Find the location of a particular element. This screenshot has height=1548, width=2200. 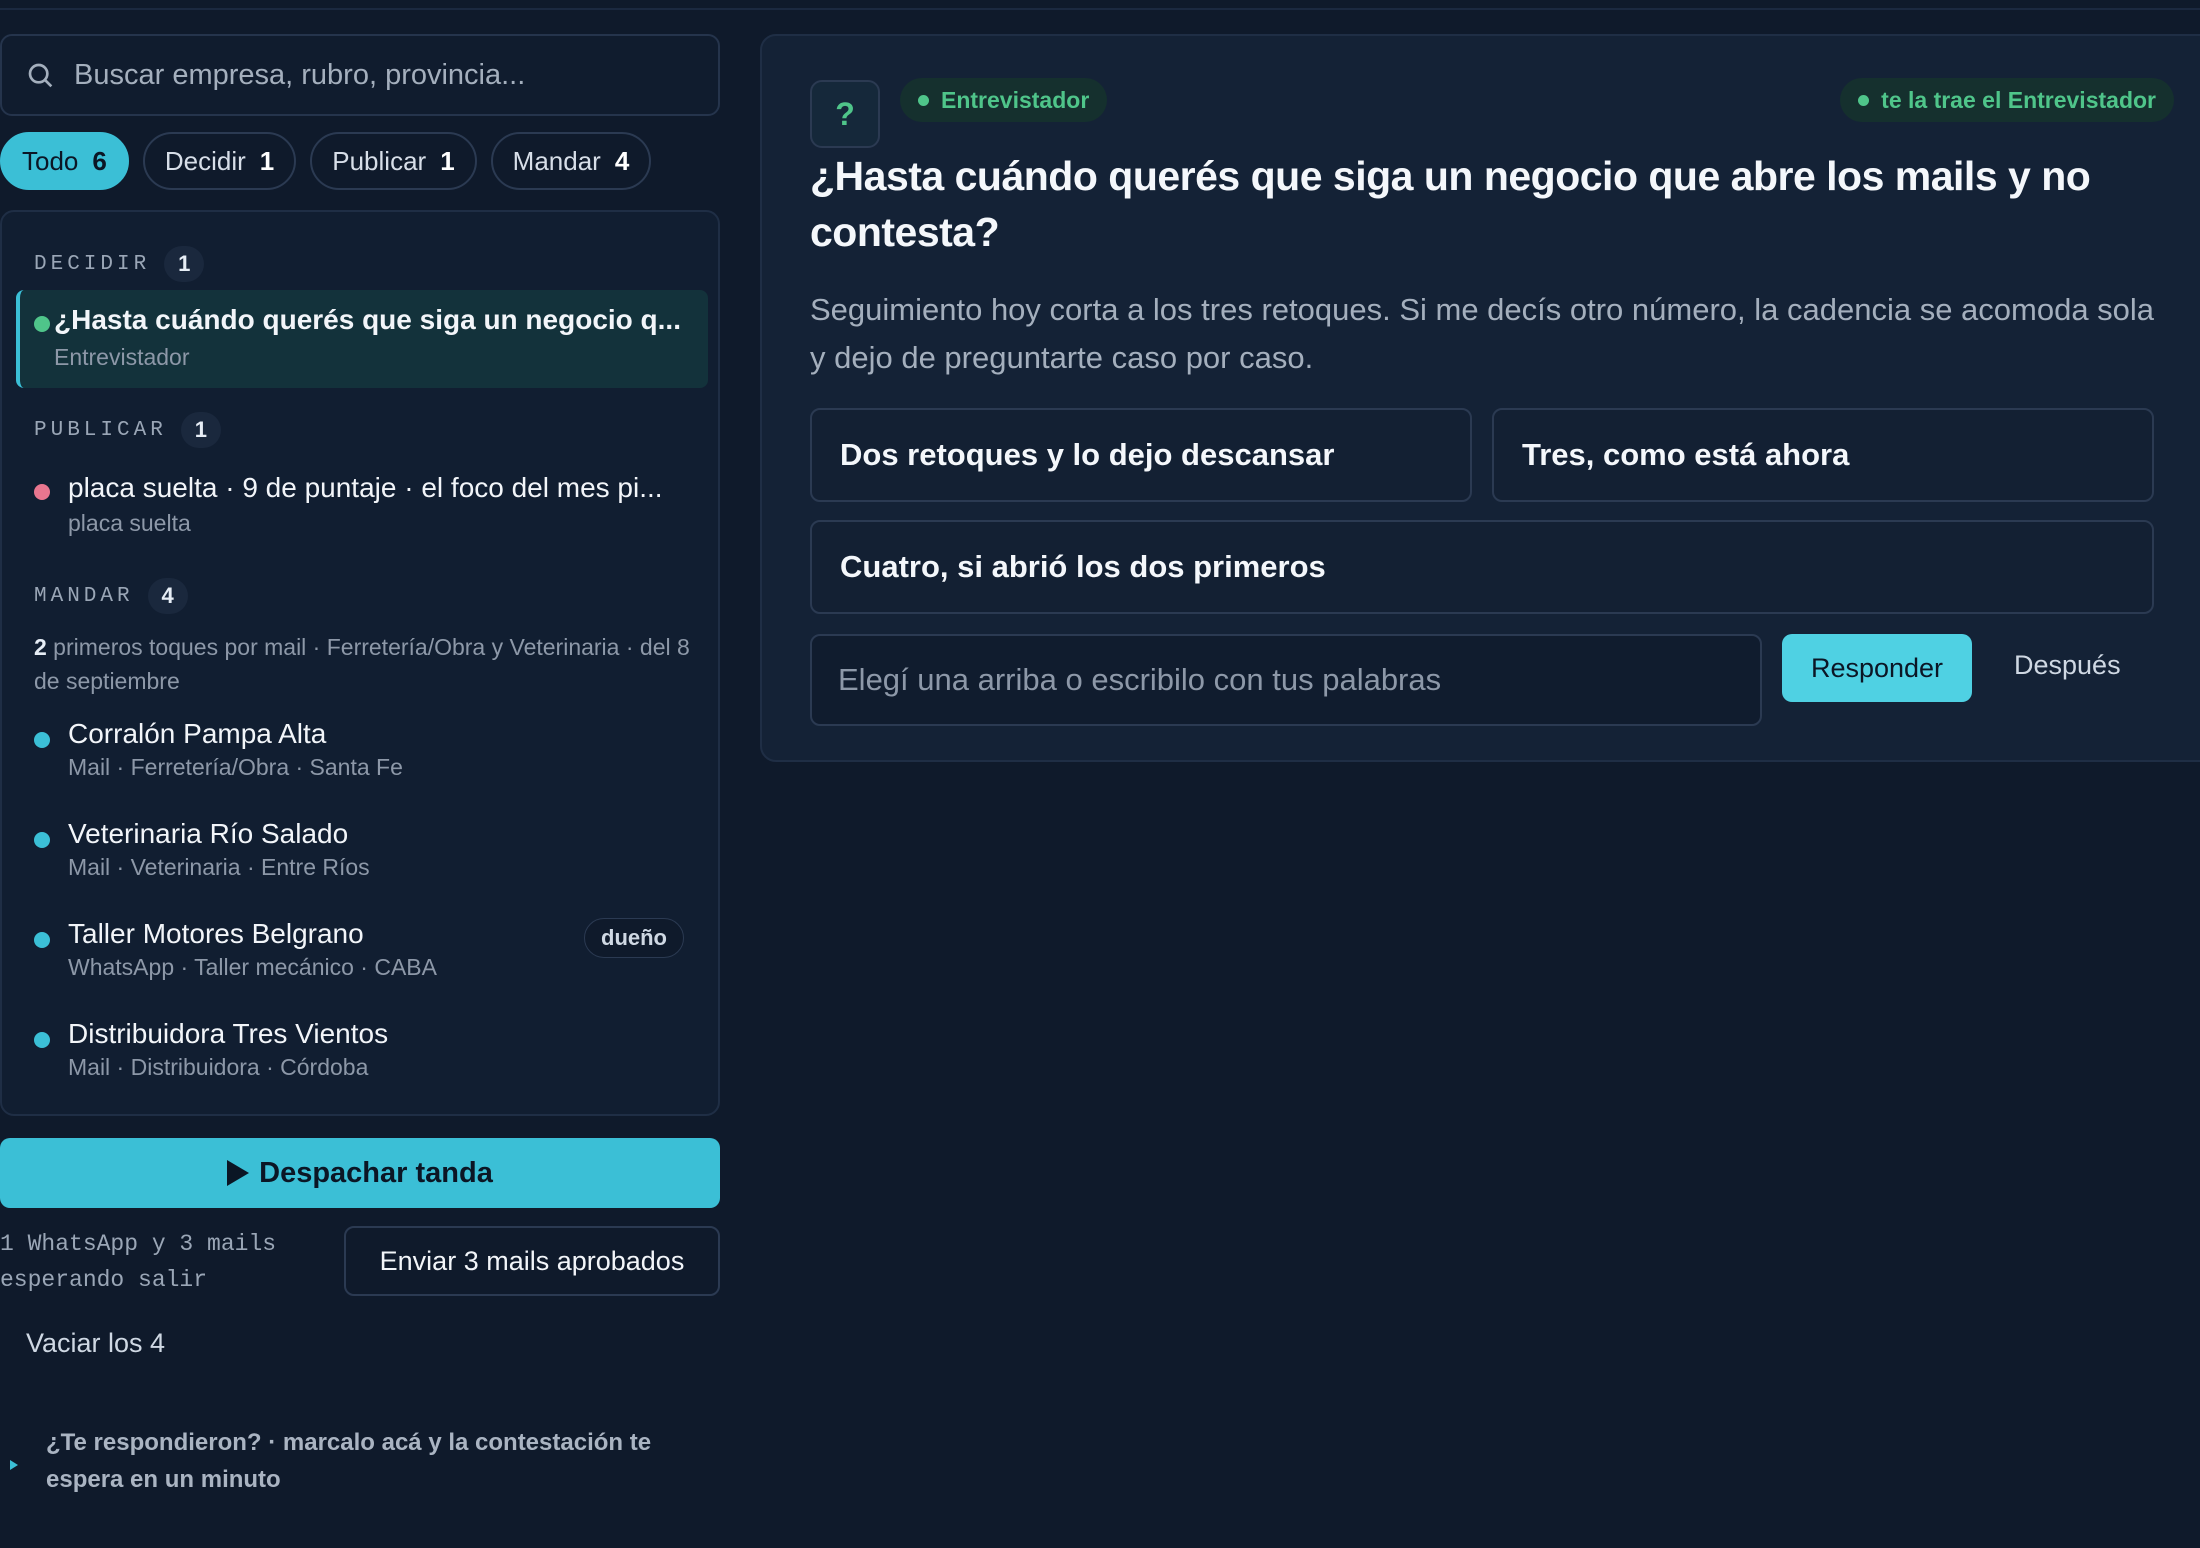

dispatch-batch-button: Despachar tanda is located at coordinates (360, 1173).